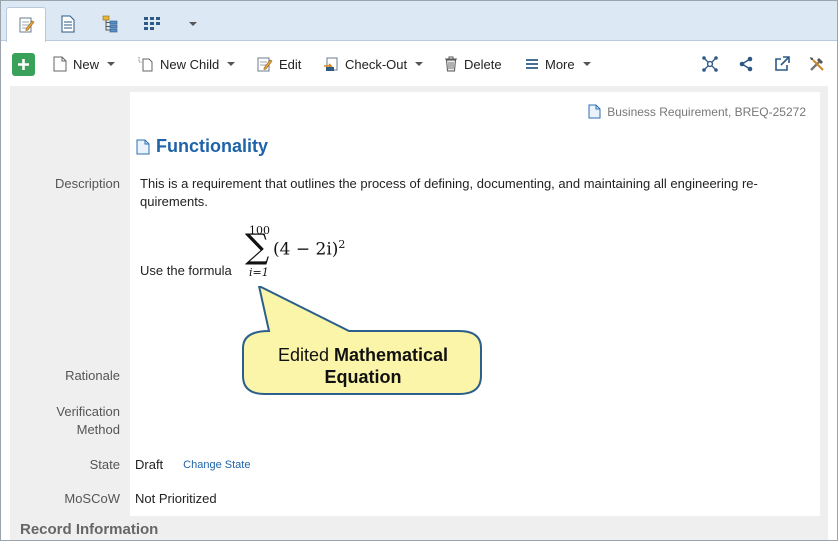 This screenshot has height=541, width=838. I want to click on check-out-button-label: Check-Out, so click(376, 64).